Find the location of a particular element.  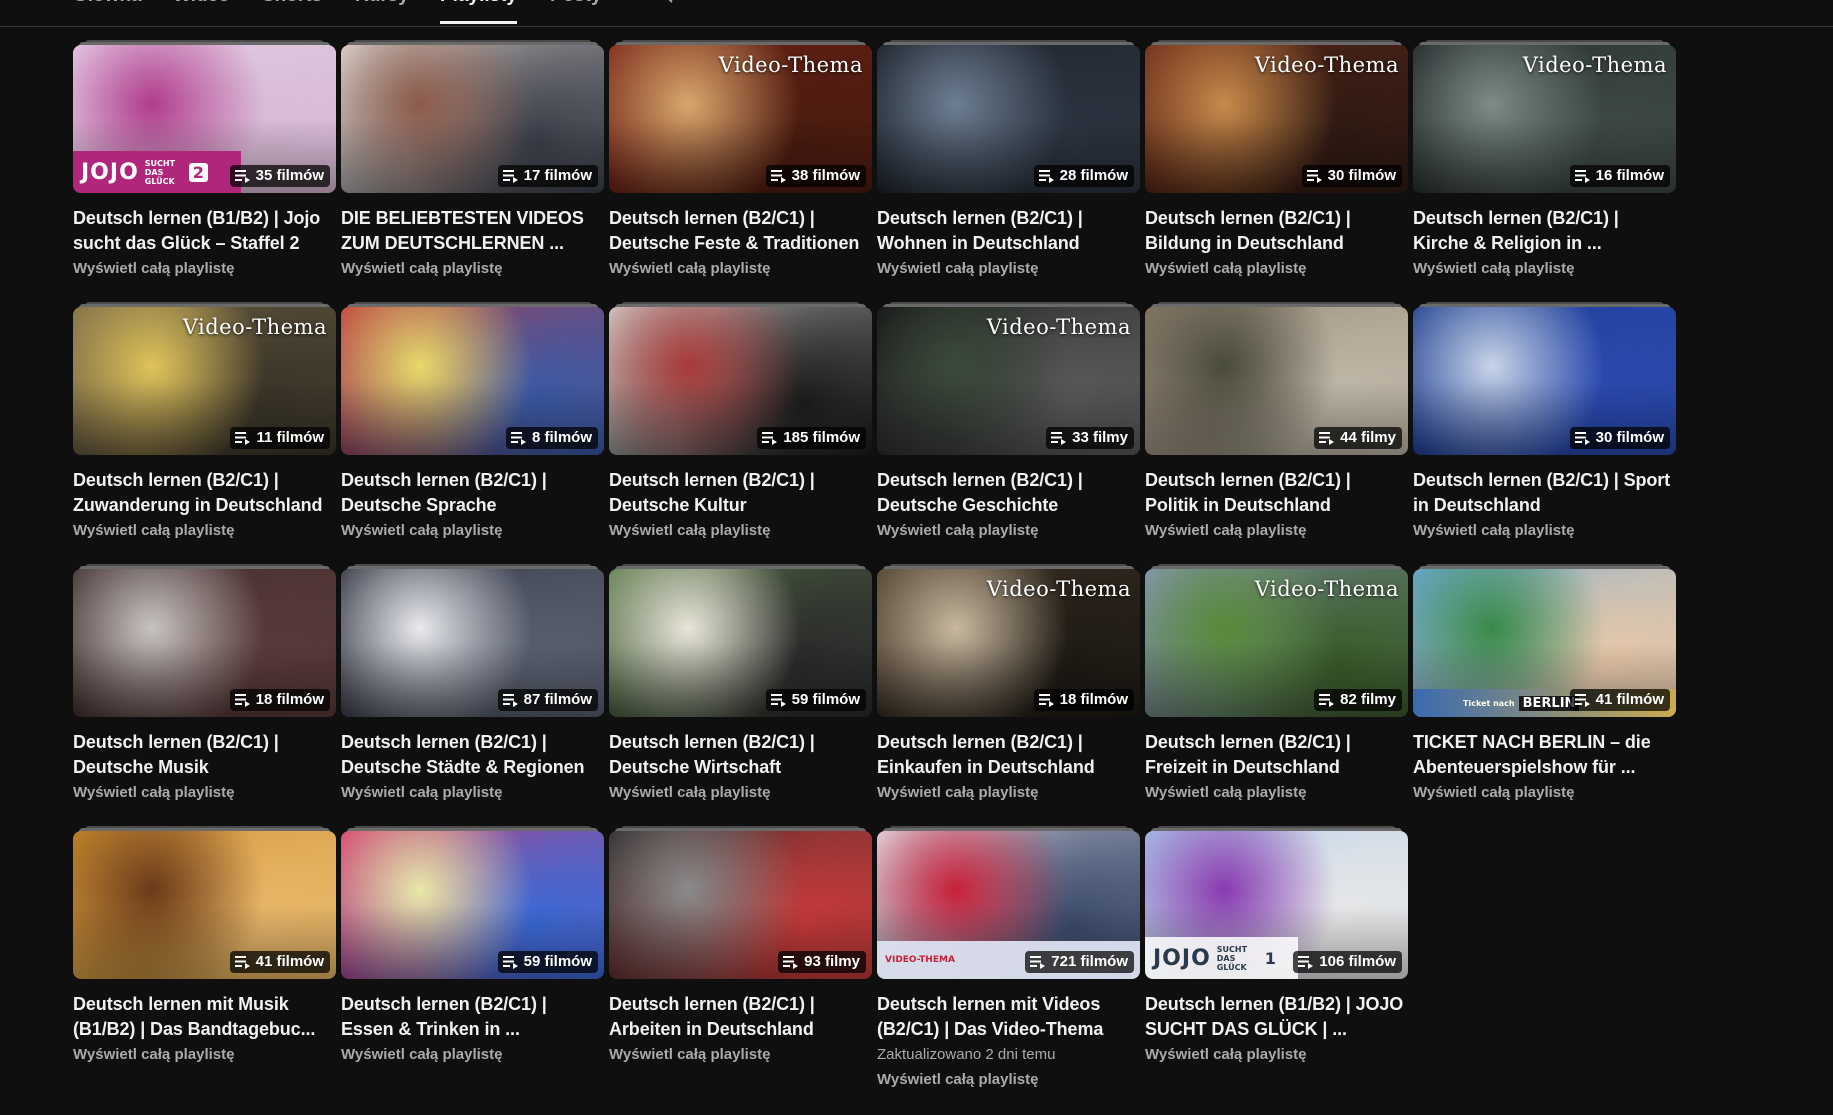

playlist-thumbnail: 82 filmy Video-Thema is located at coordinates (1276, 643).